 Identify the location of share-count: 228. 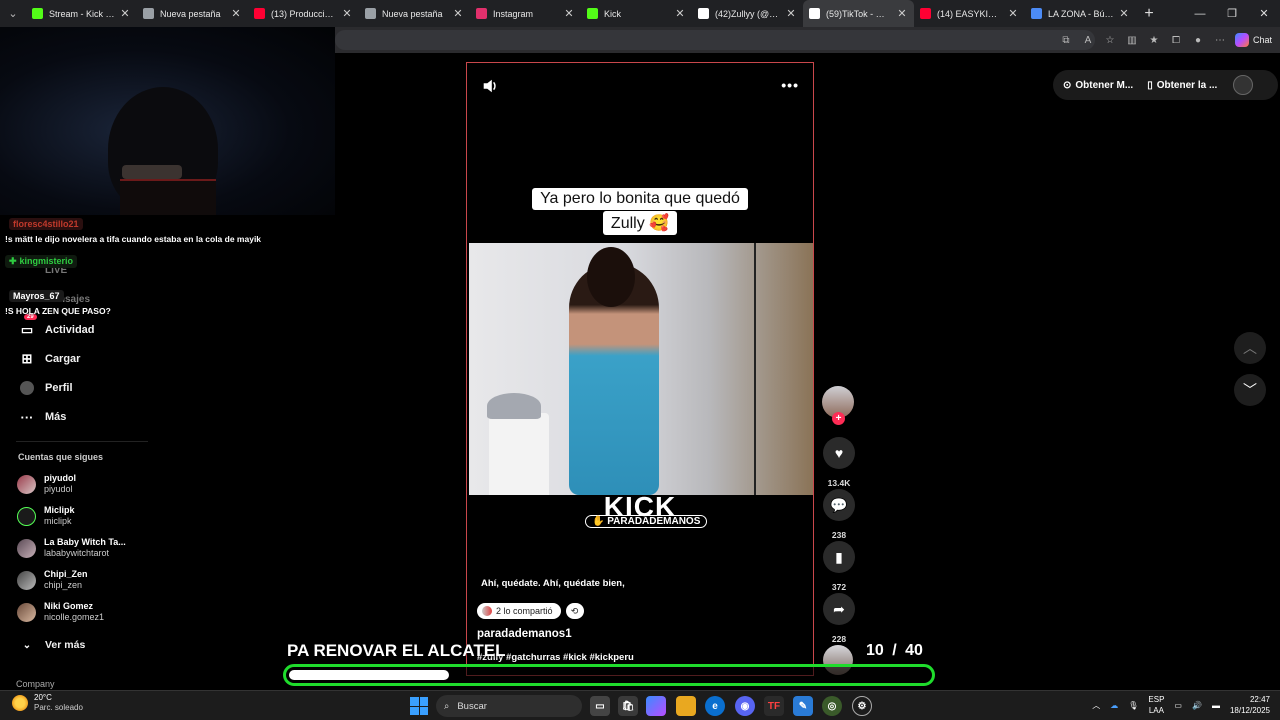
(839, 639).